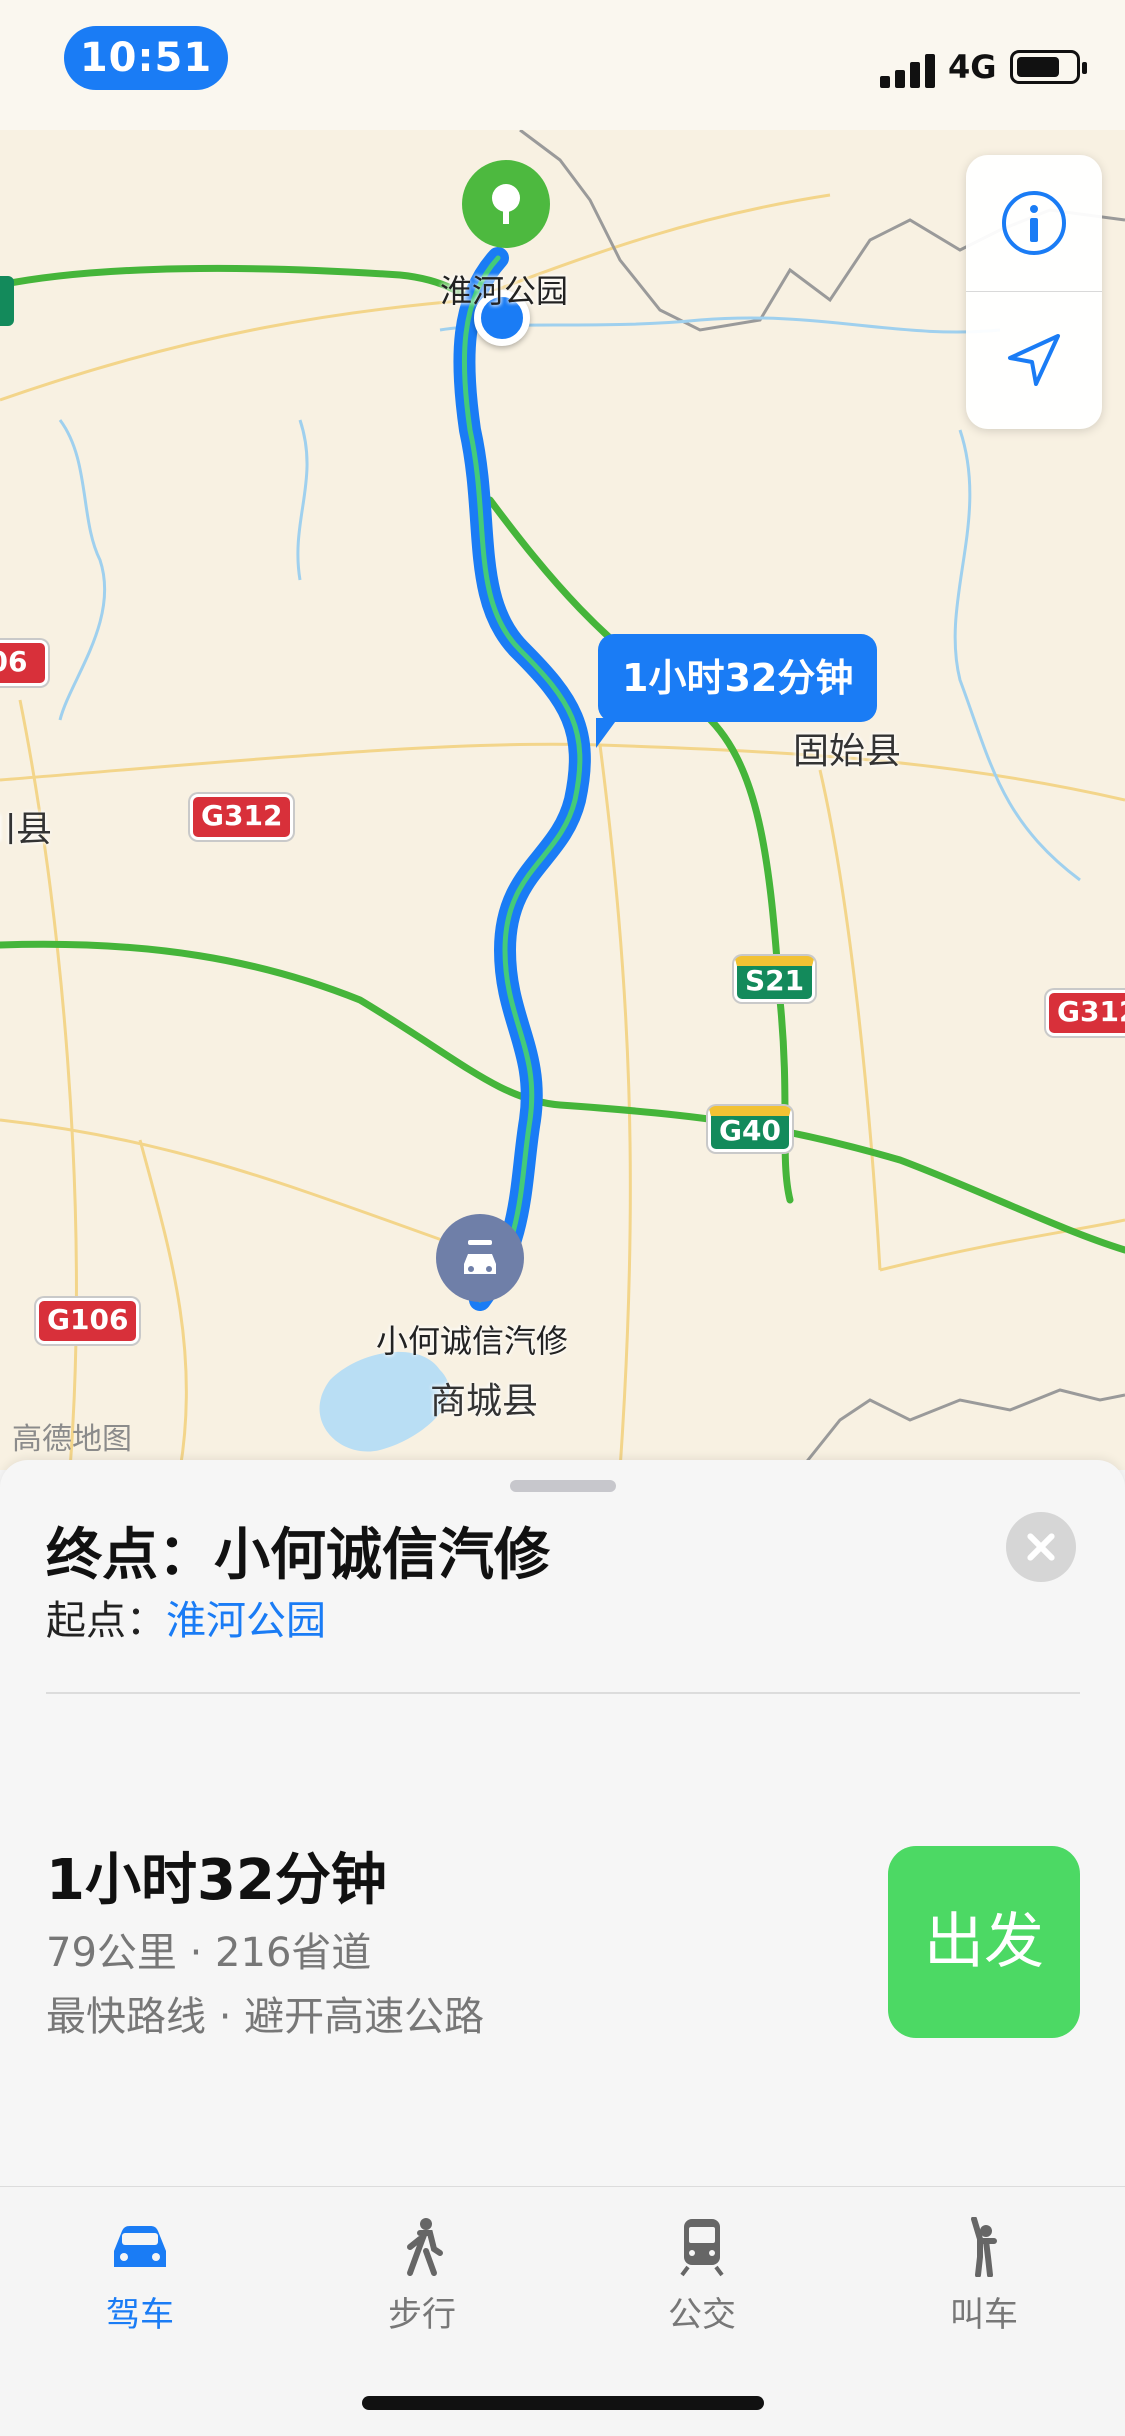 This screenshot has width=1125, height=2436. I want to click on battery-icon, so click(1048, 67).